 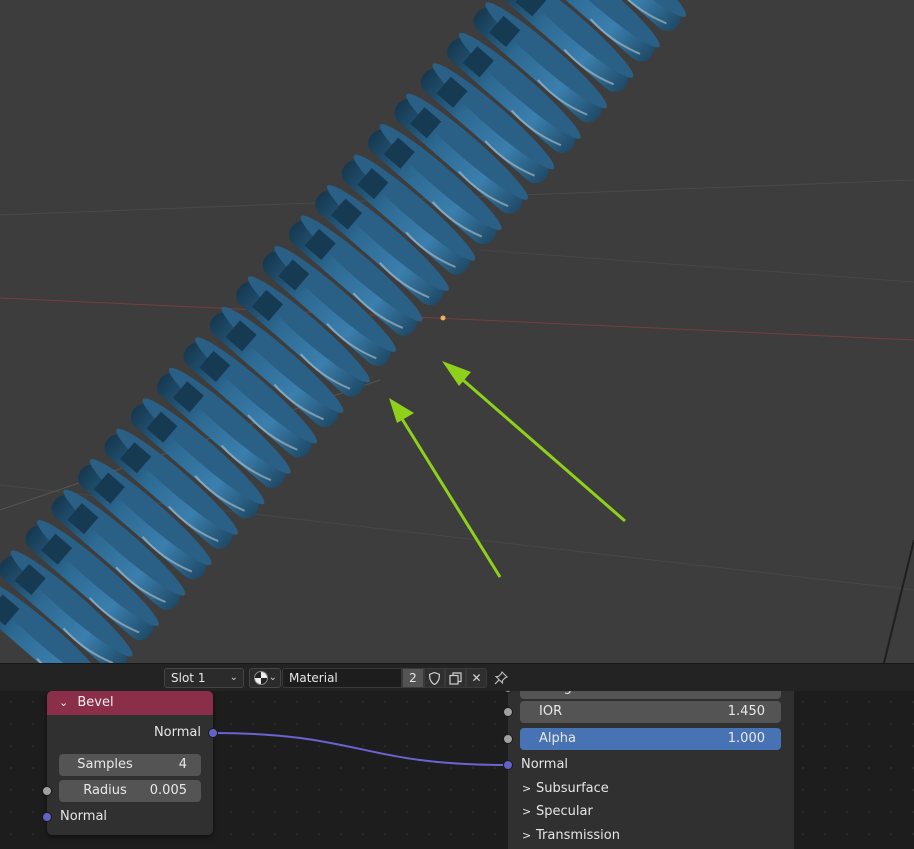 What do you see at coordinates (401, 410) in the screenshot?
I see `arrow-head-left` at bounding box center [401, 410].